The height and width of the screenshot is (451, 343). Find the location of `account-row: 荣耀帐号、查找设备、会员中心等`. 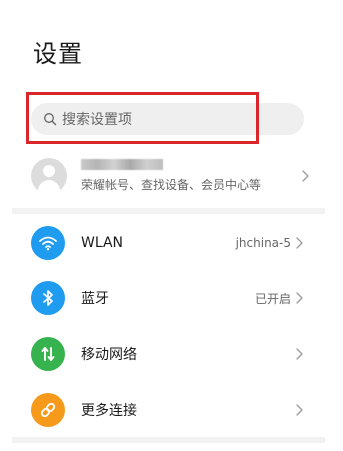

account-row: 荣耀帐号、查找设备、会员中心等 is located at coordinates (171, 176).